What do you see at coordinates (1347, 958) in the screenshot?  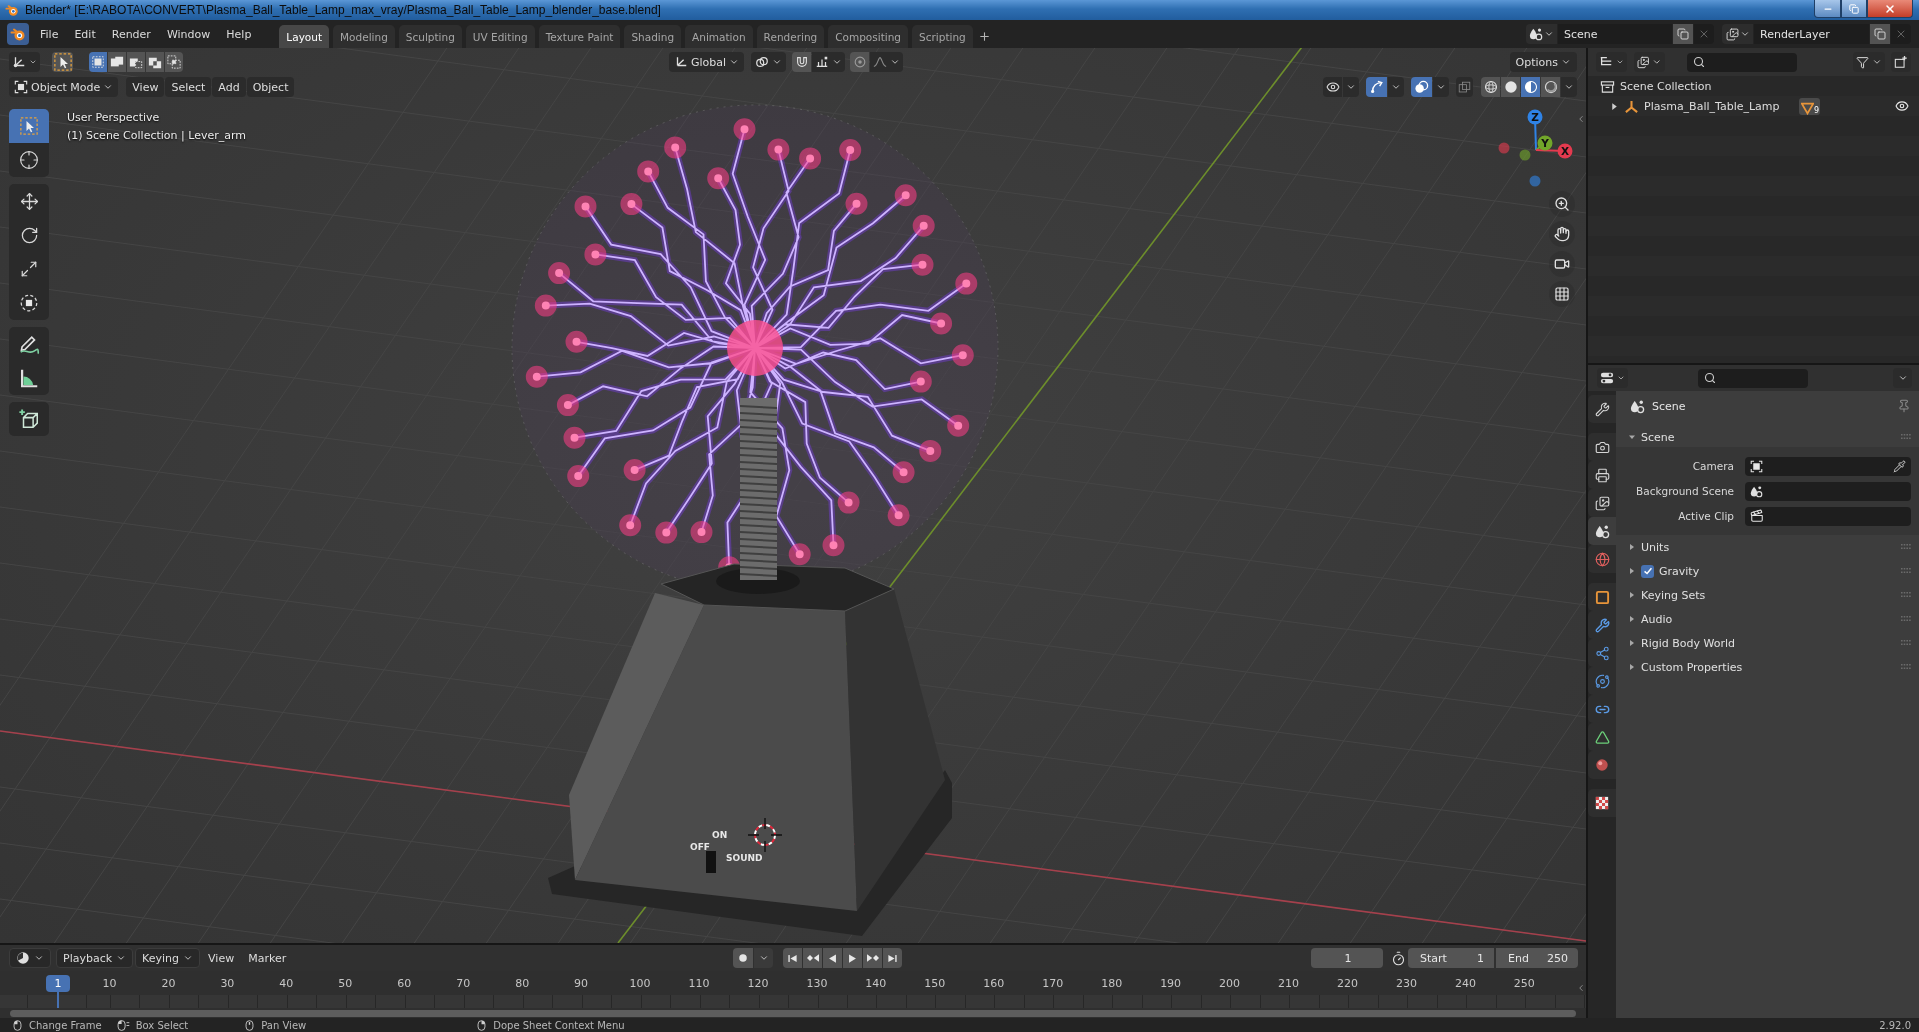 I see `current-frame-field: 1` at bounding box center [1347, 958].